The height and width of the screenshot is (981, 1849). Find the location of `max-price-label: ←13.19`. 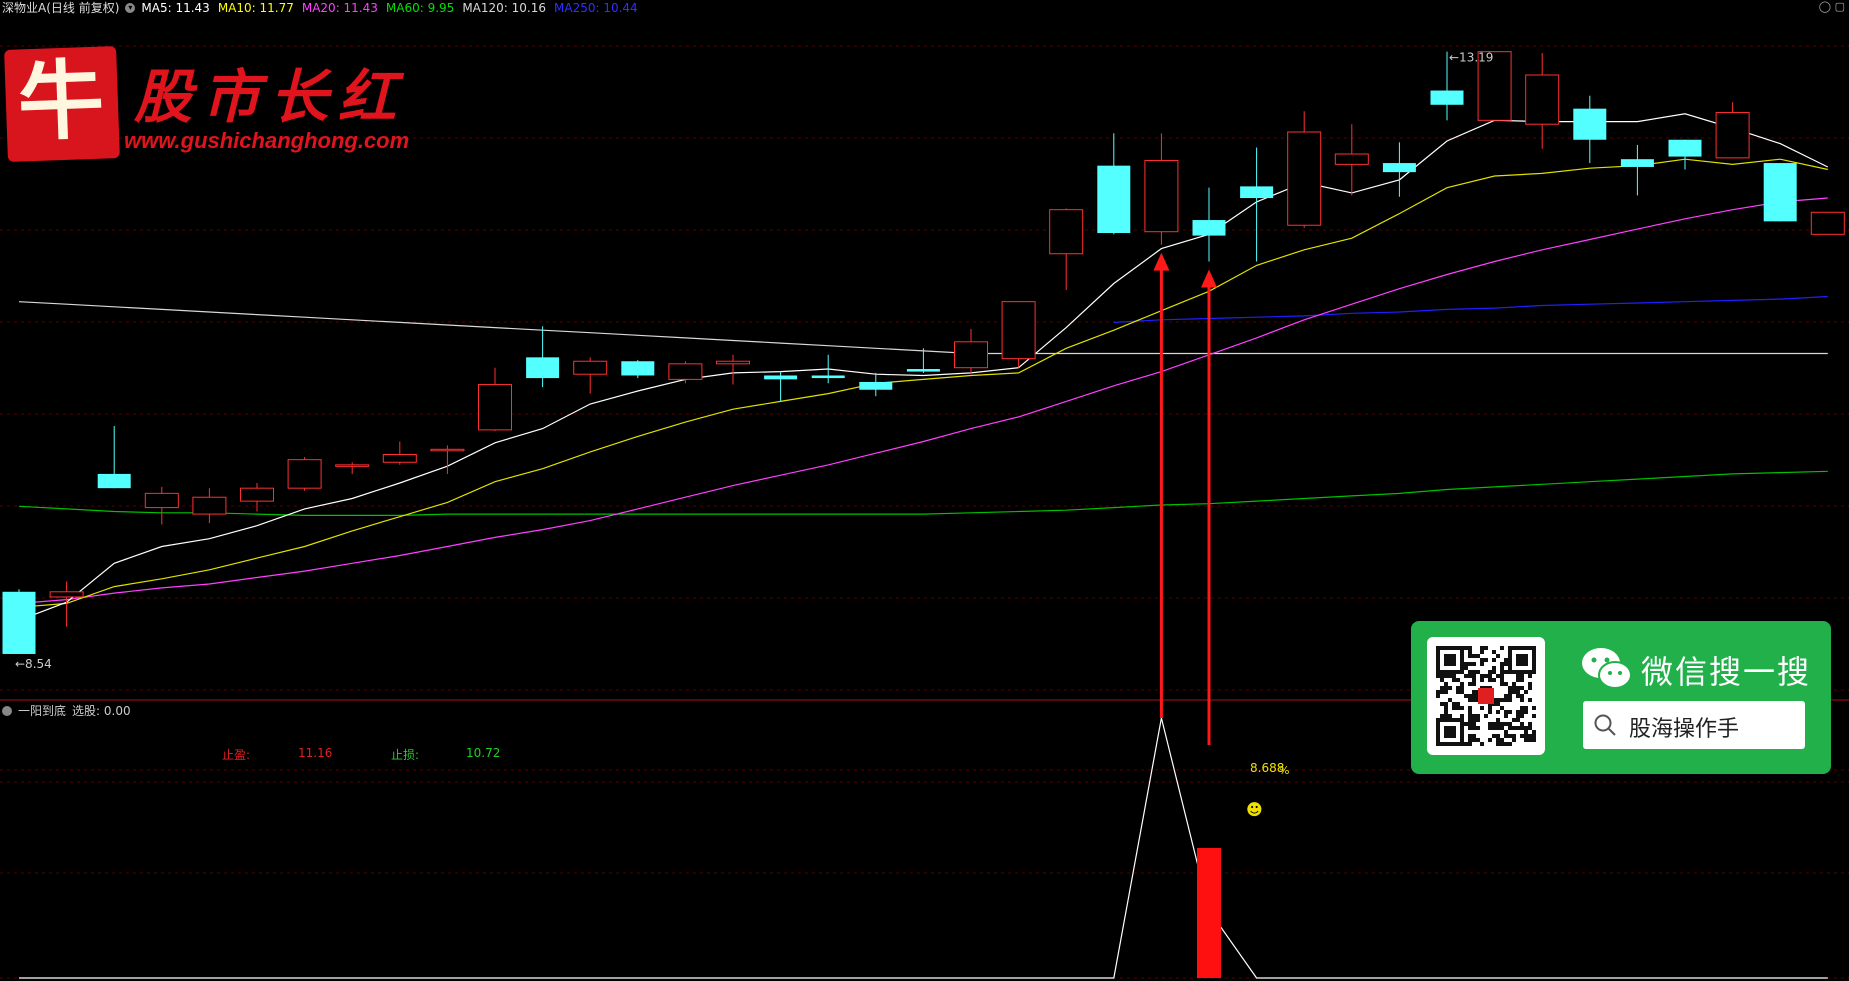

max-price-label: ←13.19 is located at coordinates (1471, 58).